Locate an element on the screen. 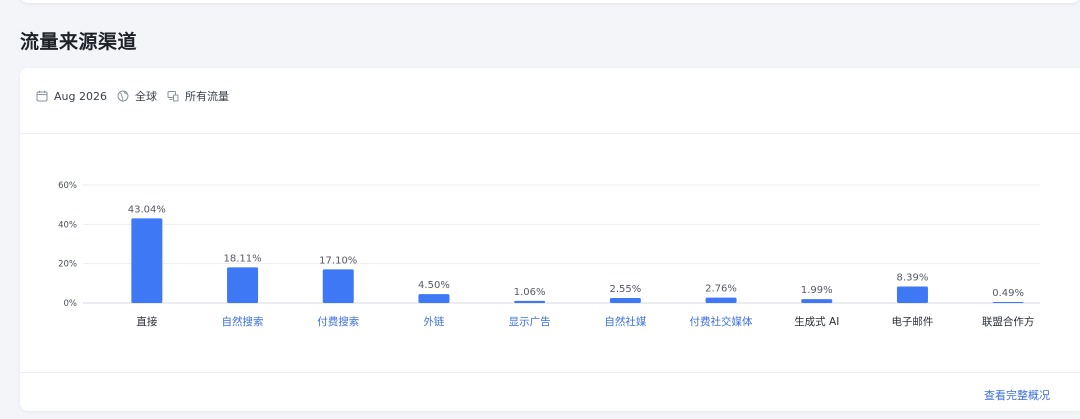 This screenshot has height=419, width=1080. x-category-label: 电子邮件 is located at coordinates (912, 321).